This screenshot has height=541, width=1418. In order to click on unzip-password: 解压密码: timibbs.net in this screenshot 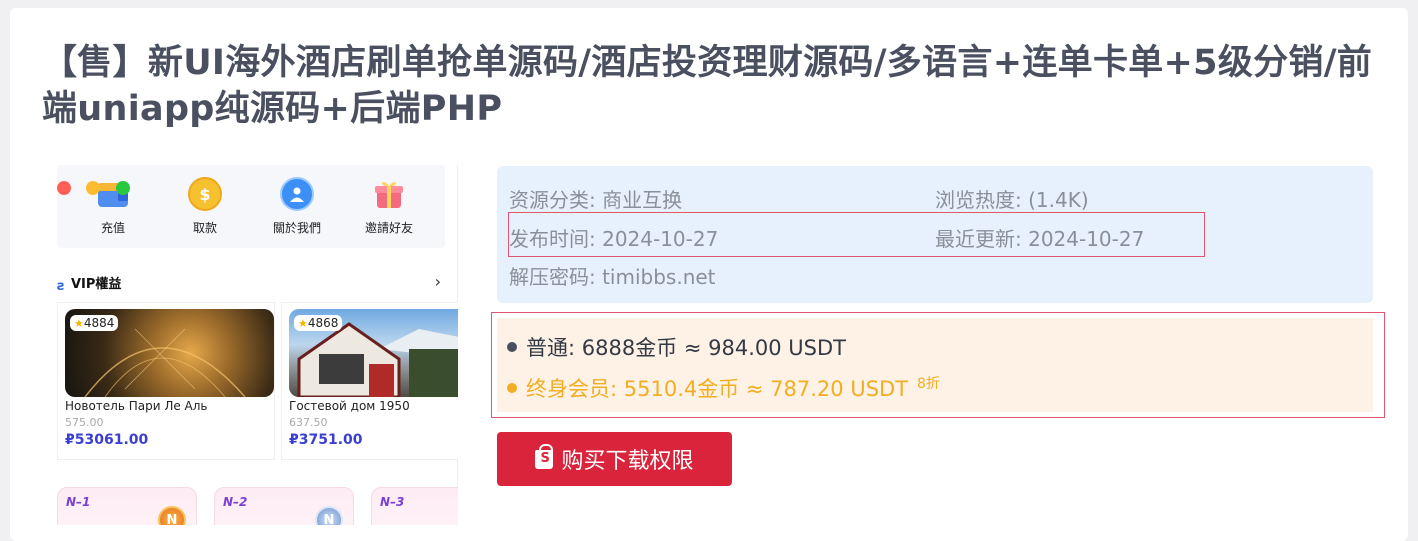, I will do `click(612, 277)`.